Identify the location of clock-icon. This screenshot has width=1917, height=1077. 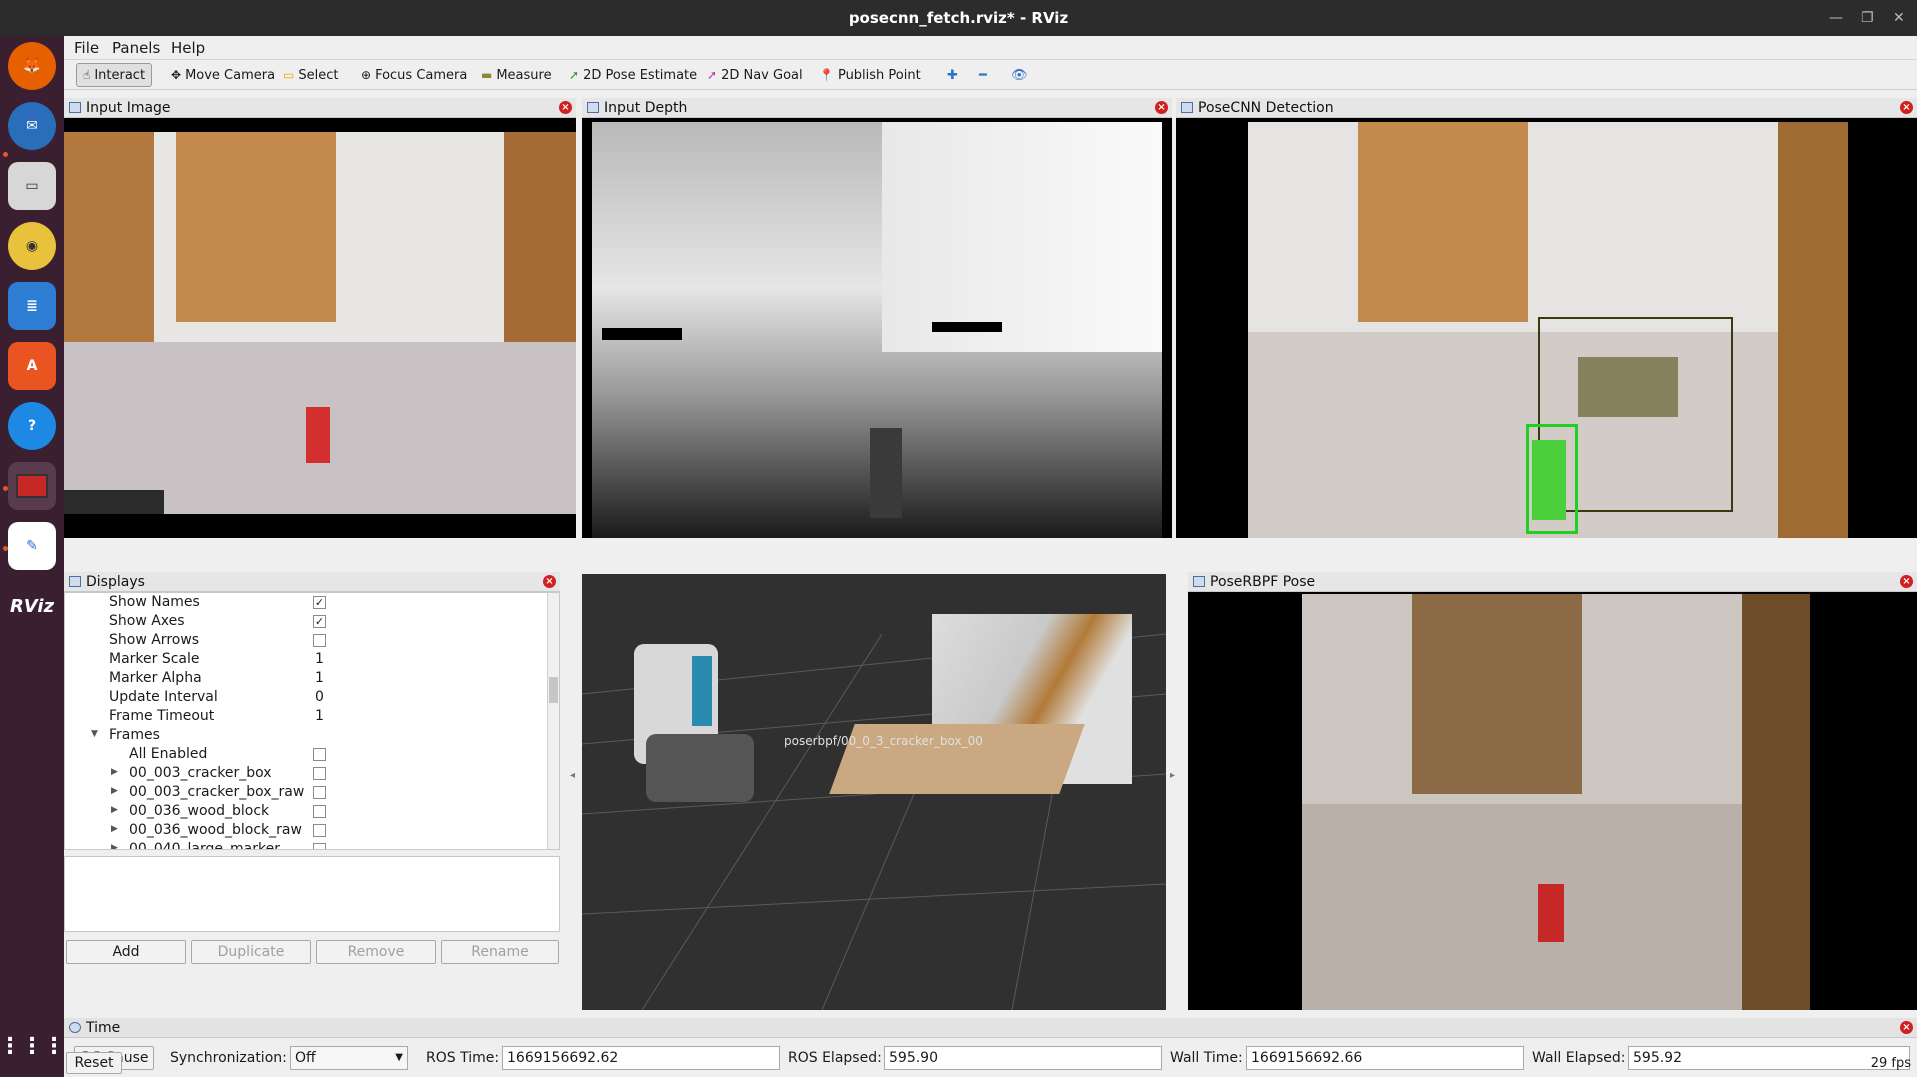
(75, 1027).